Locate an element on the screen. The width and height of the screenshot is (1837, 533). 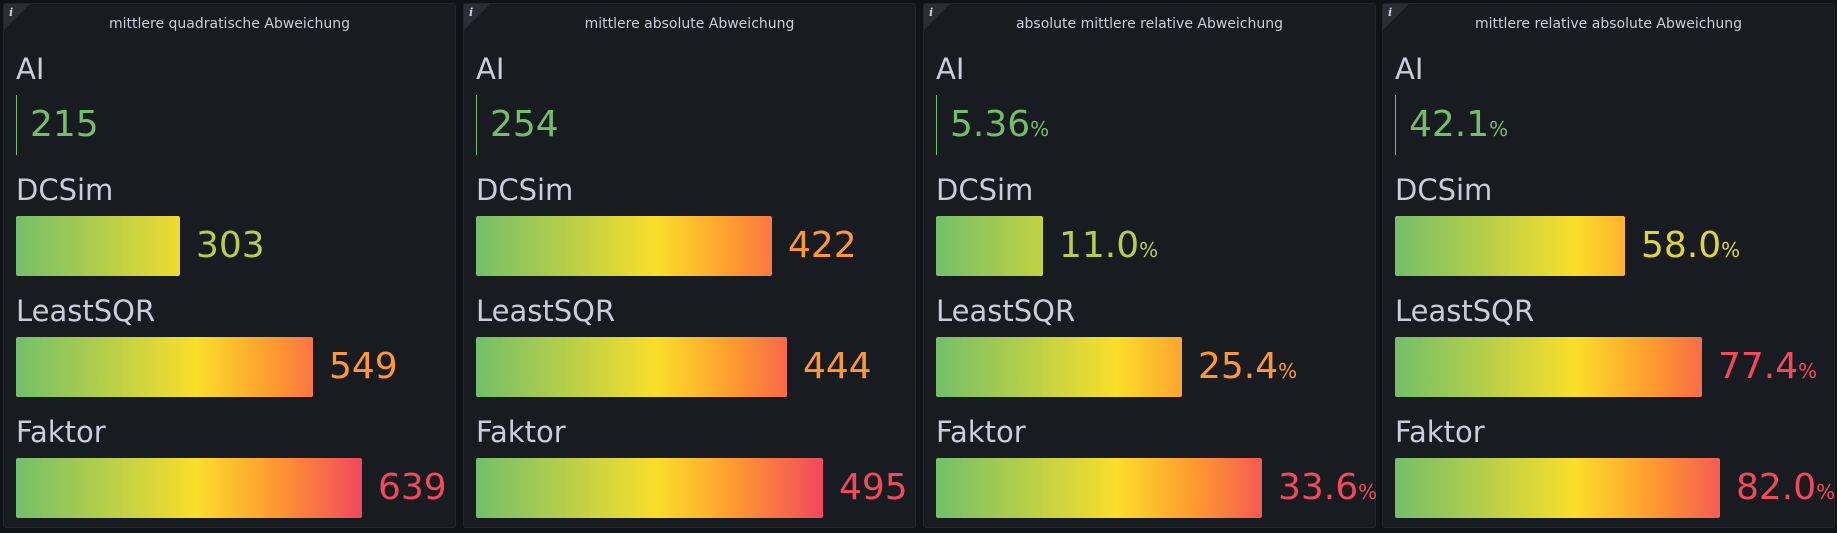
gauge-row: AI 5.36% is located at coordinates (1149, 105).